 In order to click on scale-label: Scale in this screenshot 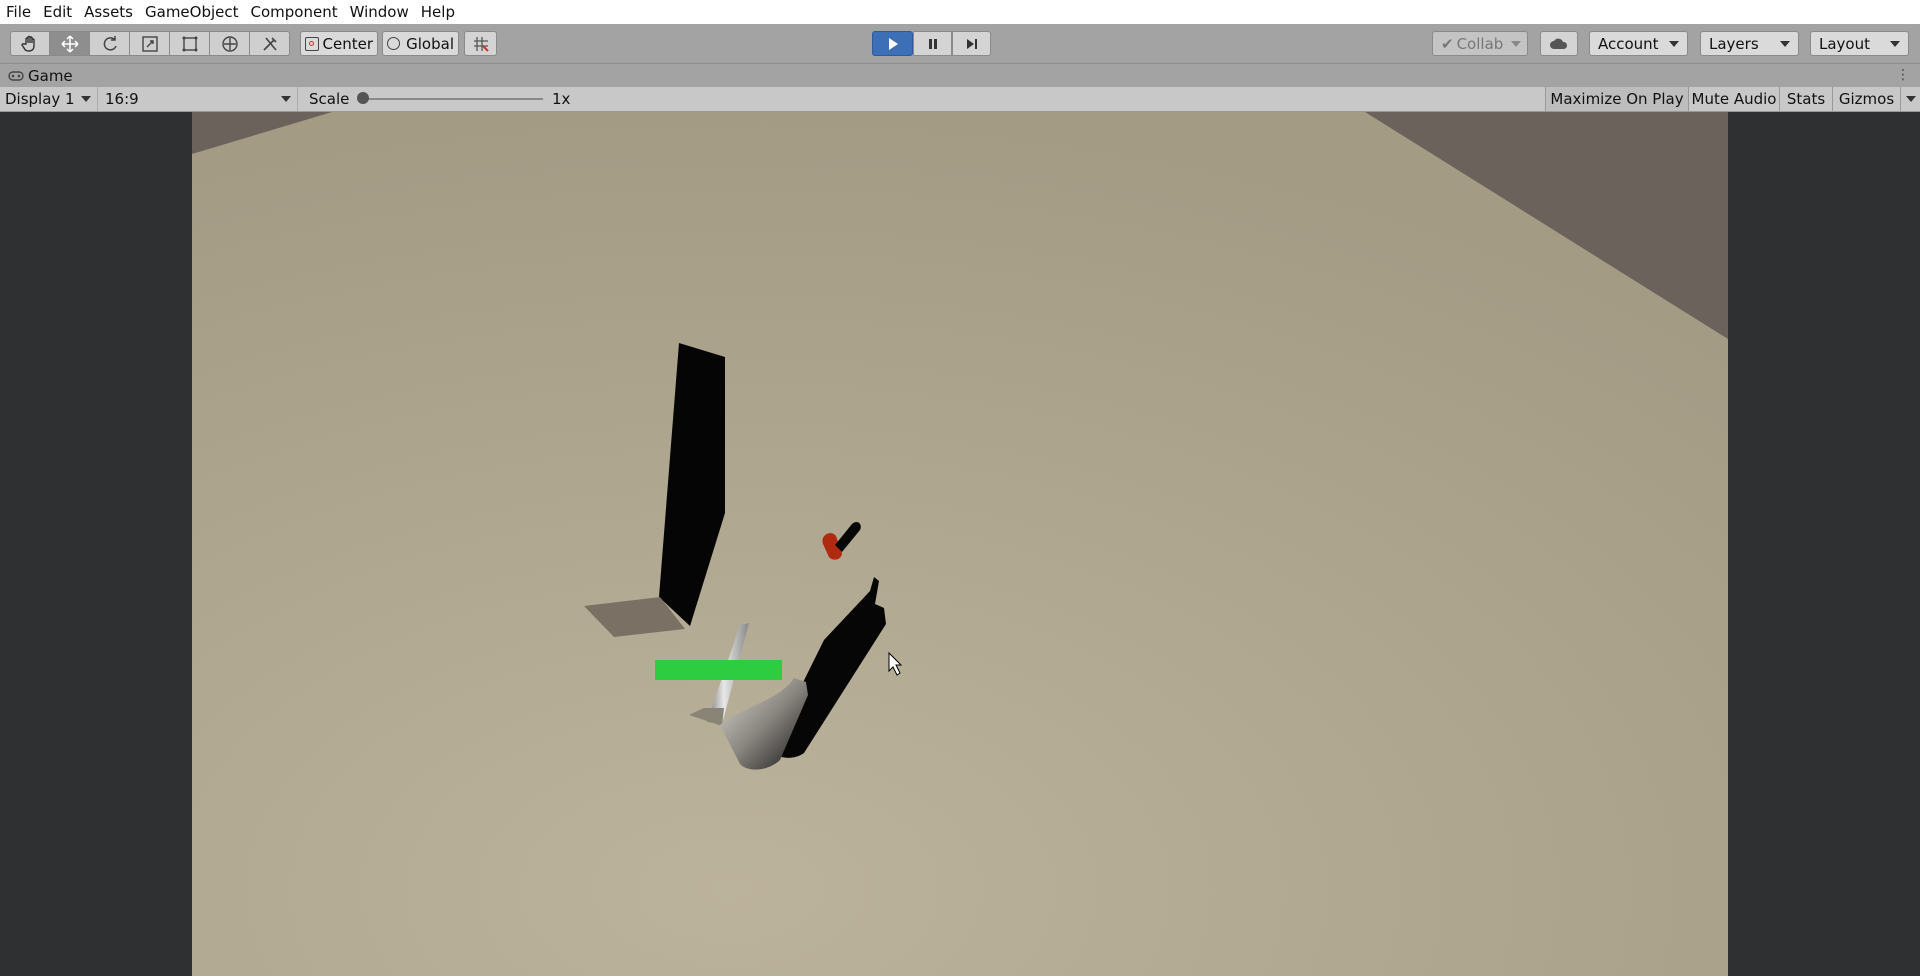, I will do `click(329, 99)`.